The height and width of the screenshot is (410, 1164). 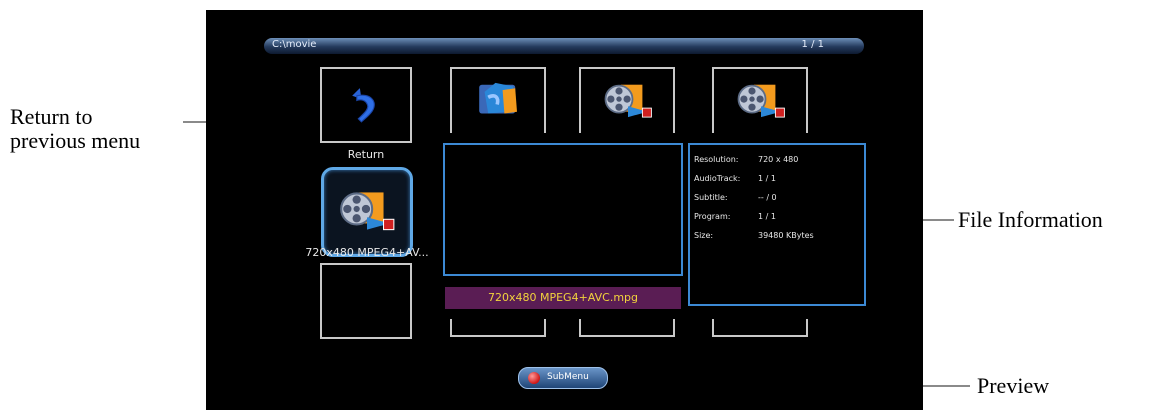 What do you see at coordinates (767, 197) in the screenshot?
I see `info-value: -- / 0` at bounding box center [767, 197].